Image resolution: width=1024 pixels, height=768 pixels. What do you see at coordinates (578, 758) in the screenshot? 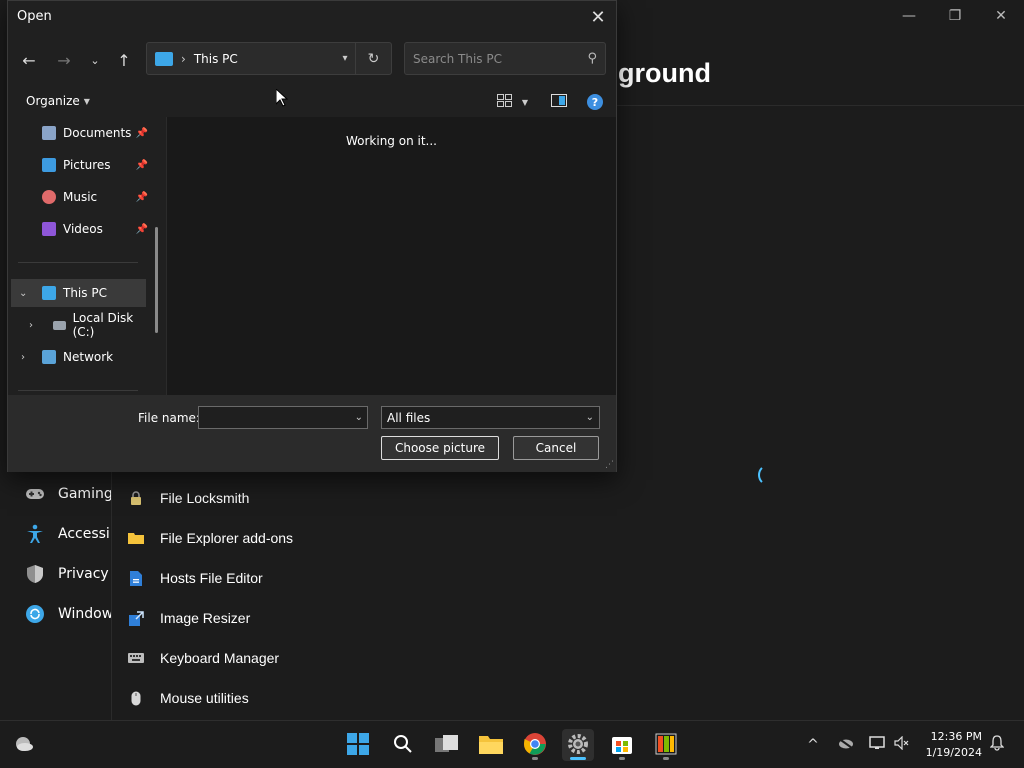
I see `active-indicator` at bounding box center [578, 758].